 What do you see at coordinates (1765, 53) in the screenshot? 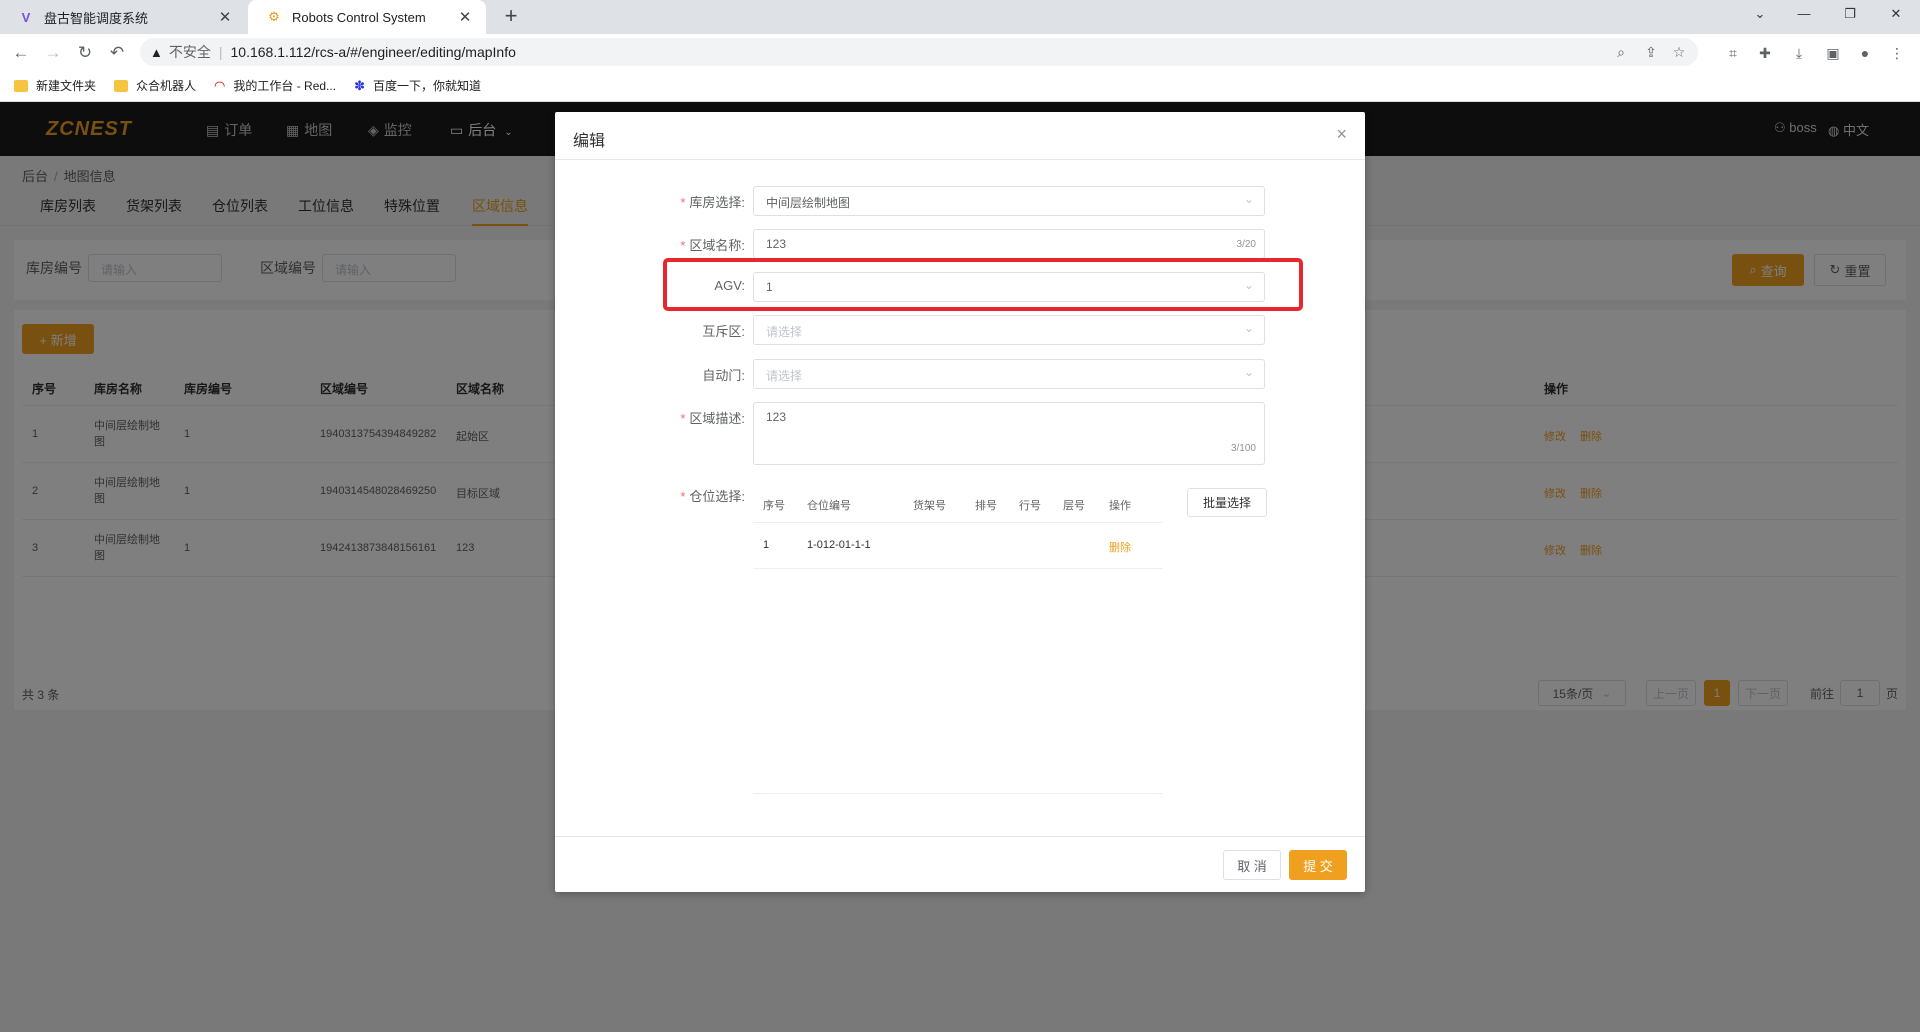
I see `extensions-icon: ✚` at bounding box center [1765, 53].